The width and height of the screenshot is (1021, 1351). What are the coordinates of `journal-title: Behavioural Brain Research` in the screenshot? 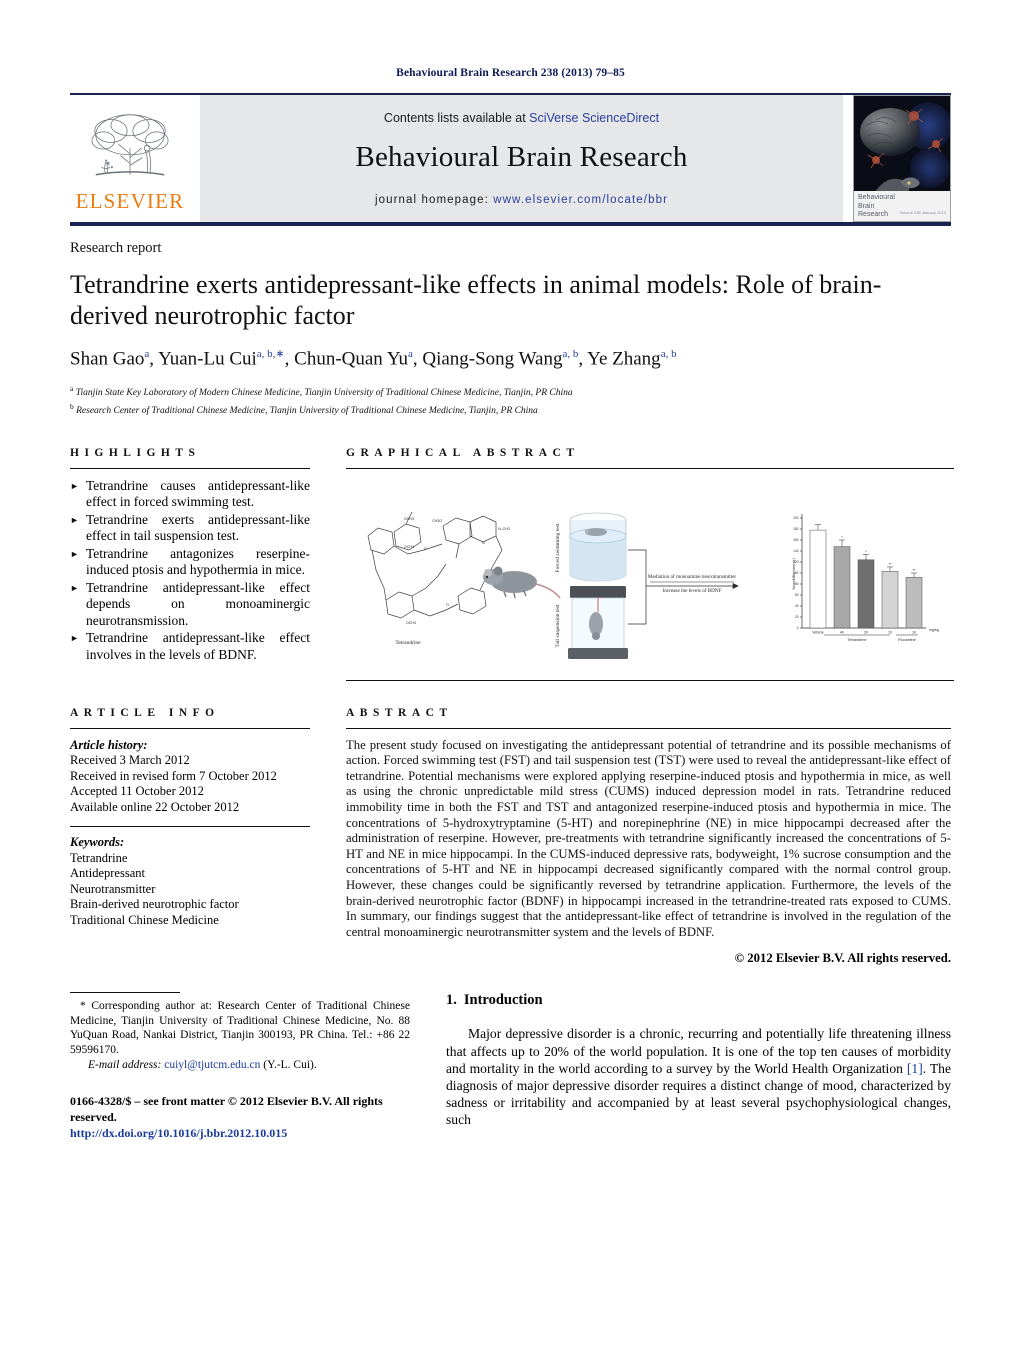 It's located at (521, 157).